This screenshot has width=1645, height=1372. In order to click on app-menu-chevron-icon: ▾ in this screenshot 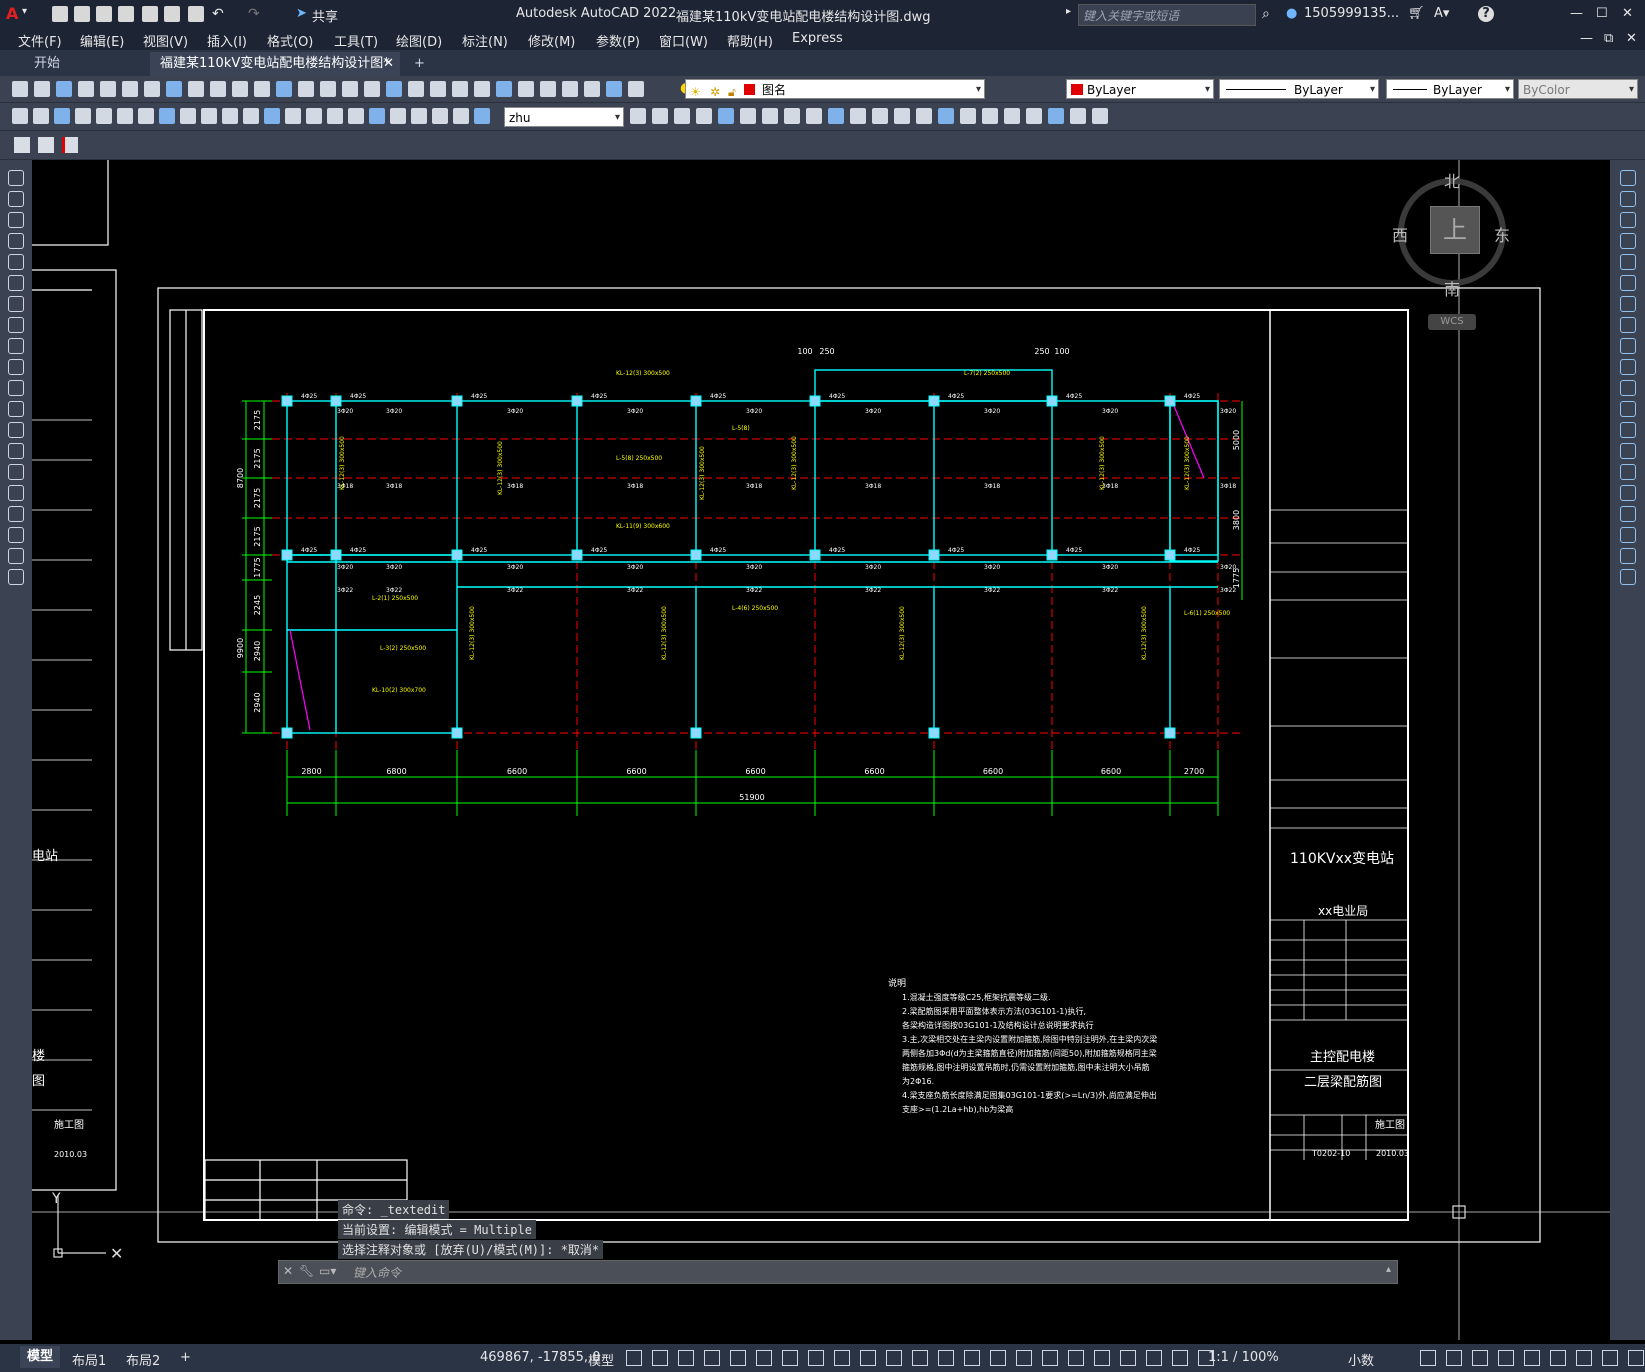, I will do `click(24, 11)`.